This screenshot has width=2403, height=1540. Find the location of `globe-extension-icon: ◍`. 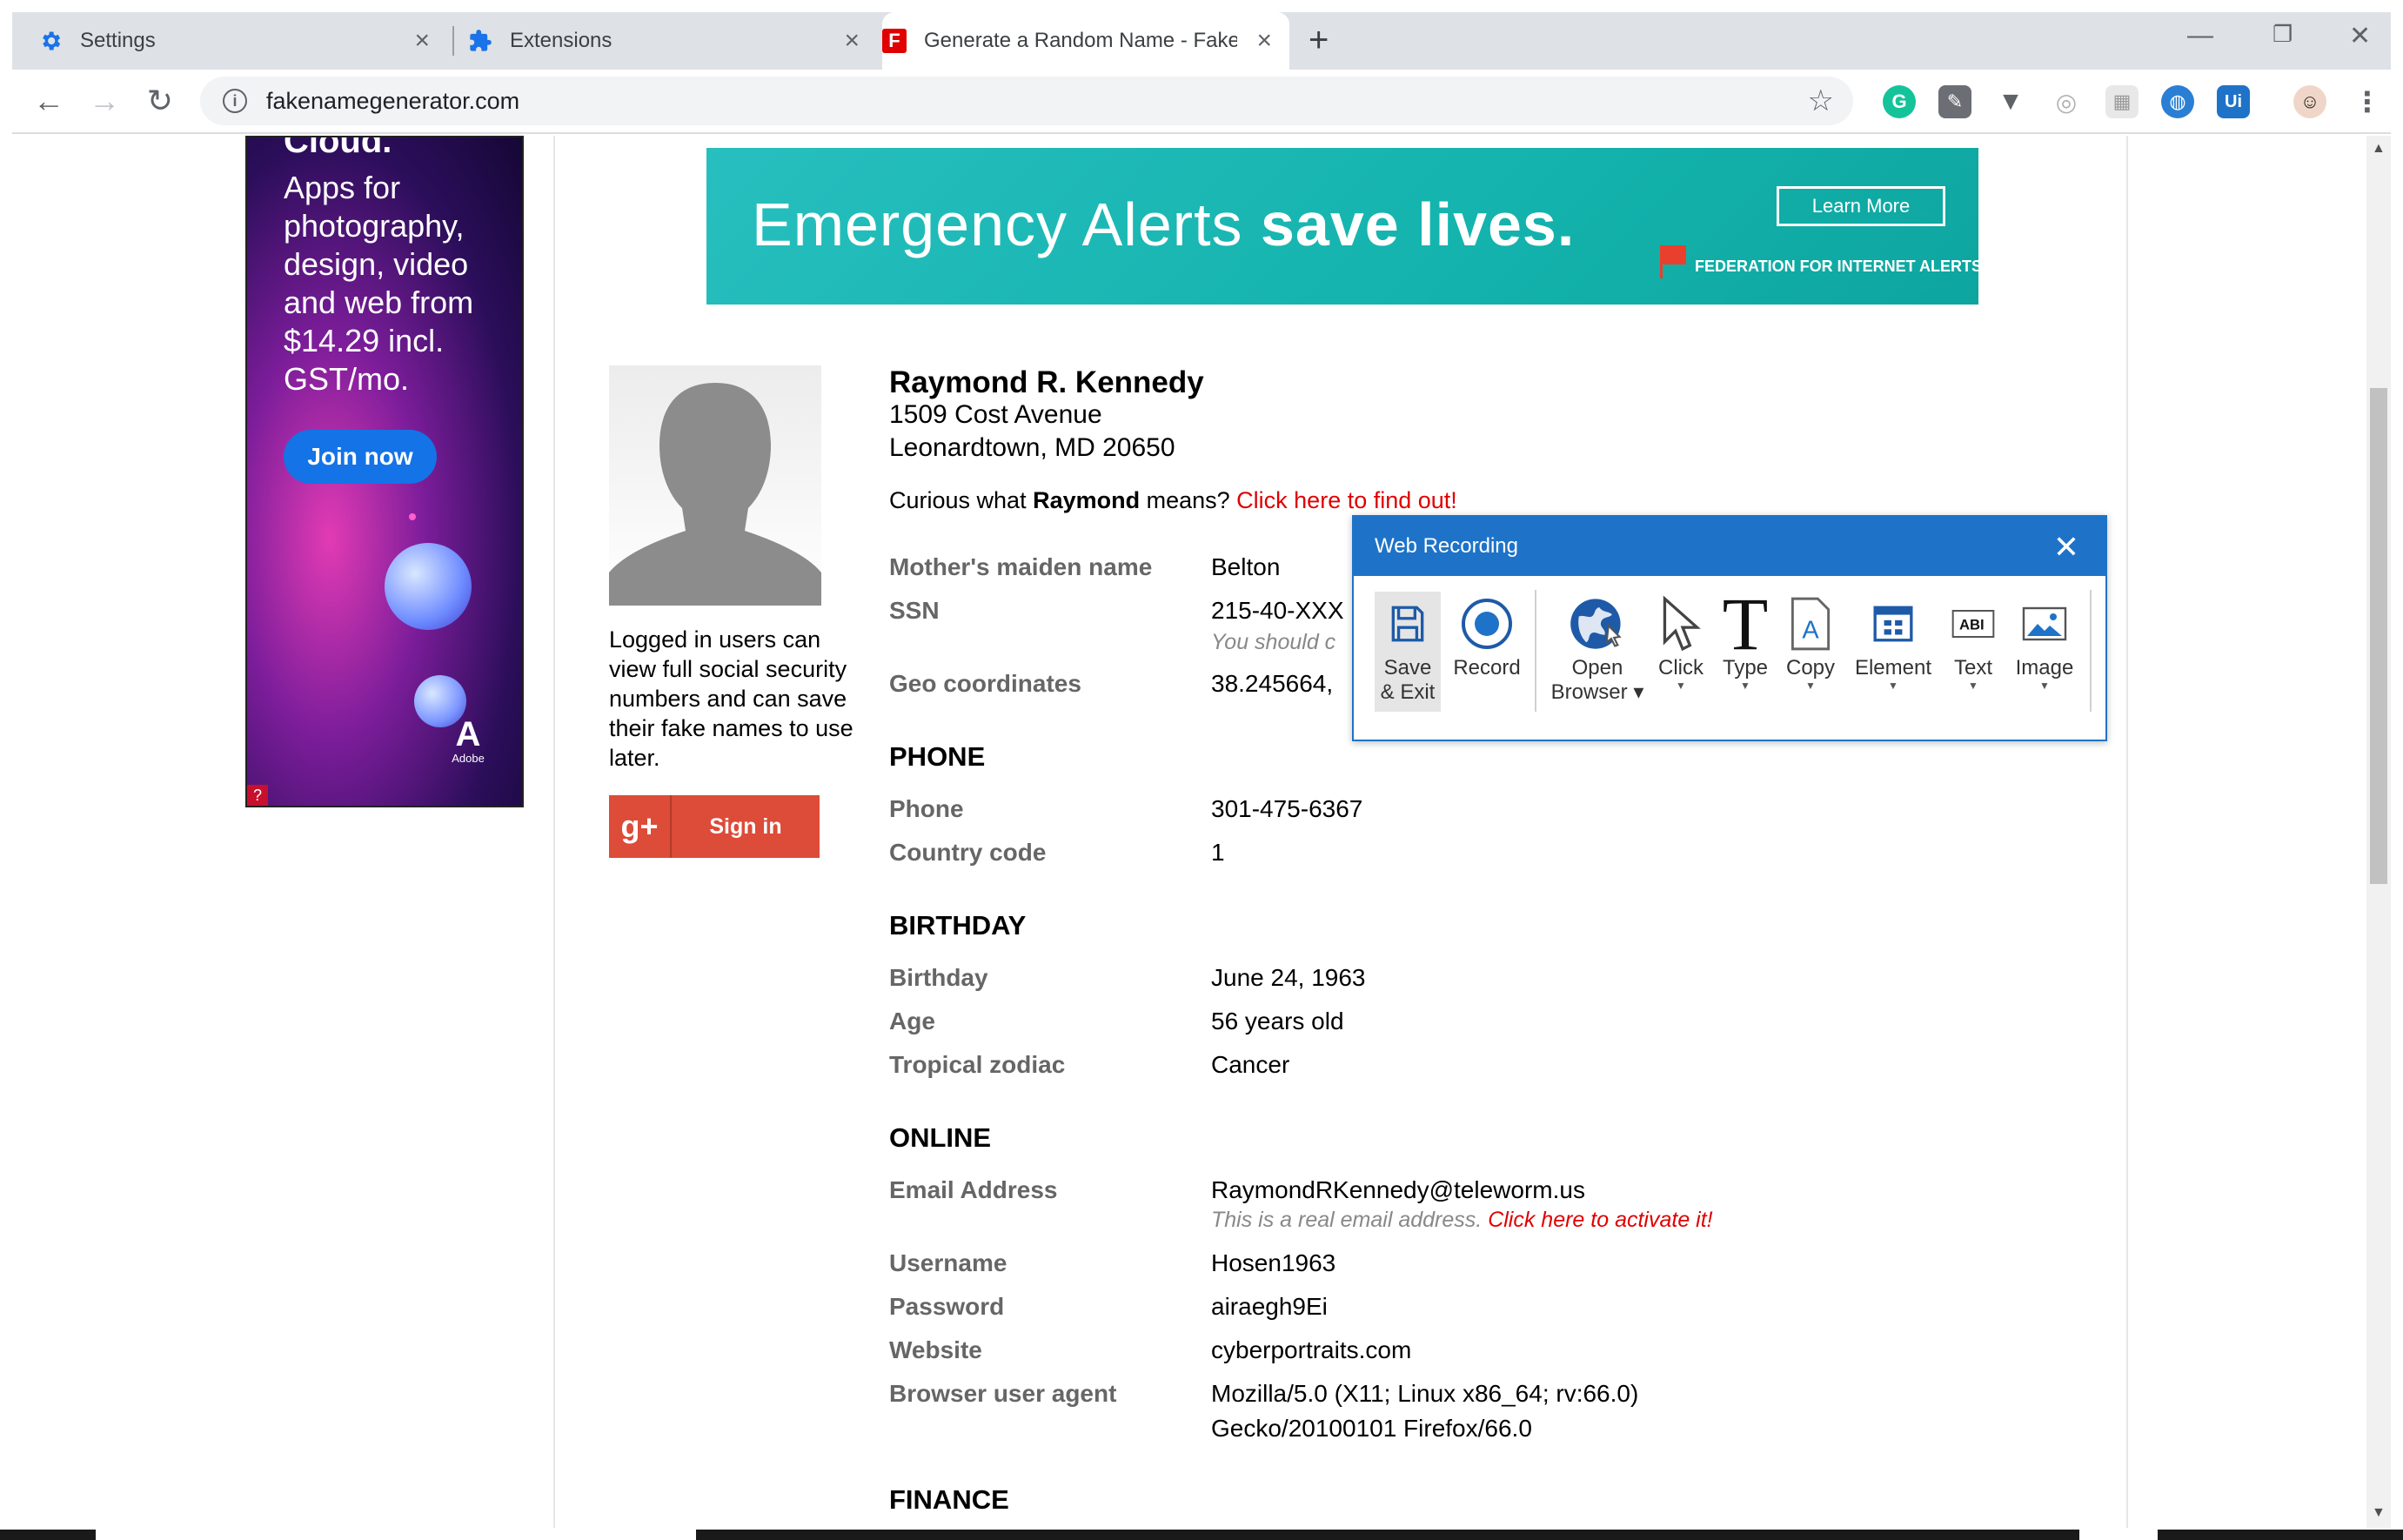

globe-extension-icon: ◍ is located at coordinates (2177, 101).